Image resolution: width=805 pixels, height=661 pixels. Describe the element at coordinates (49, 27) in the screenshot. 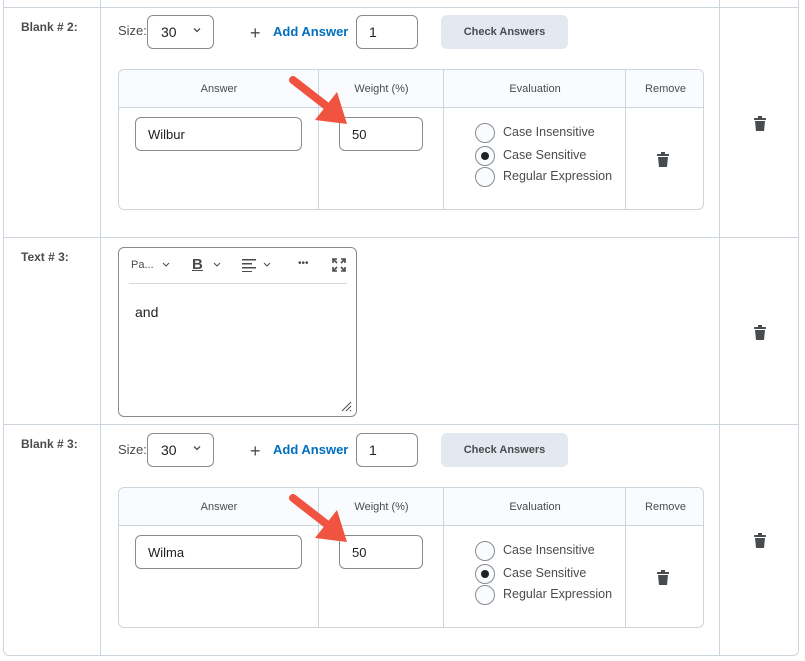

I see `row-label: Blank # 2:` at that location.